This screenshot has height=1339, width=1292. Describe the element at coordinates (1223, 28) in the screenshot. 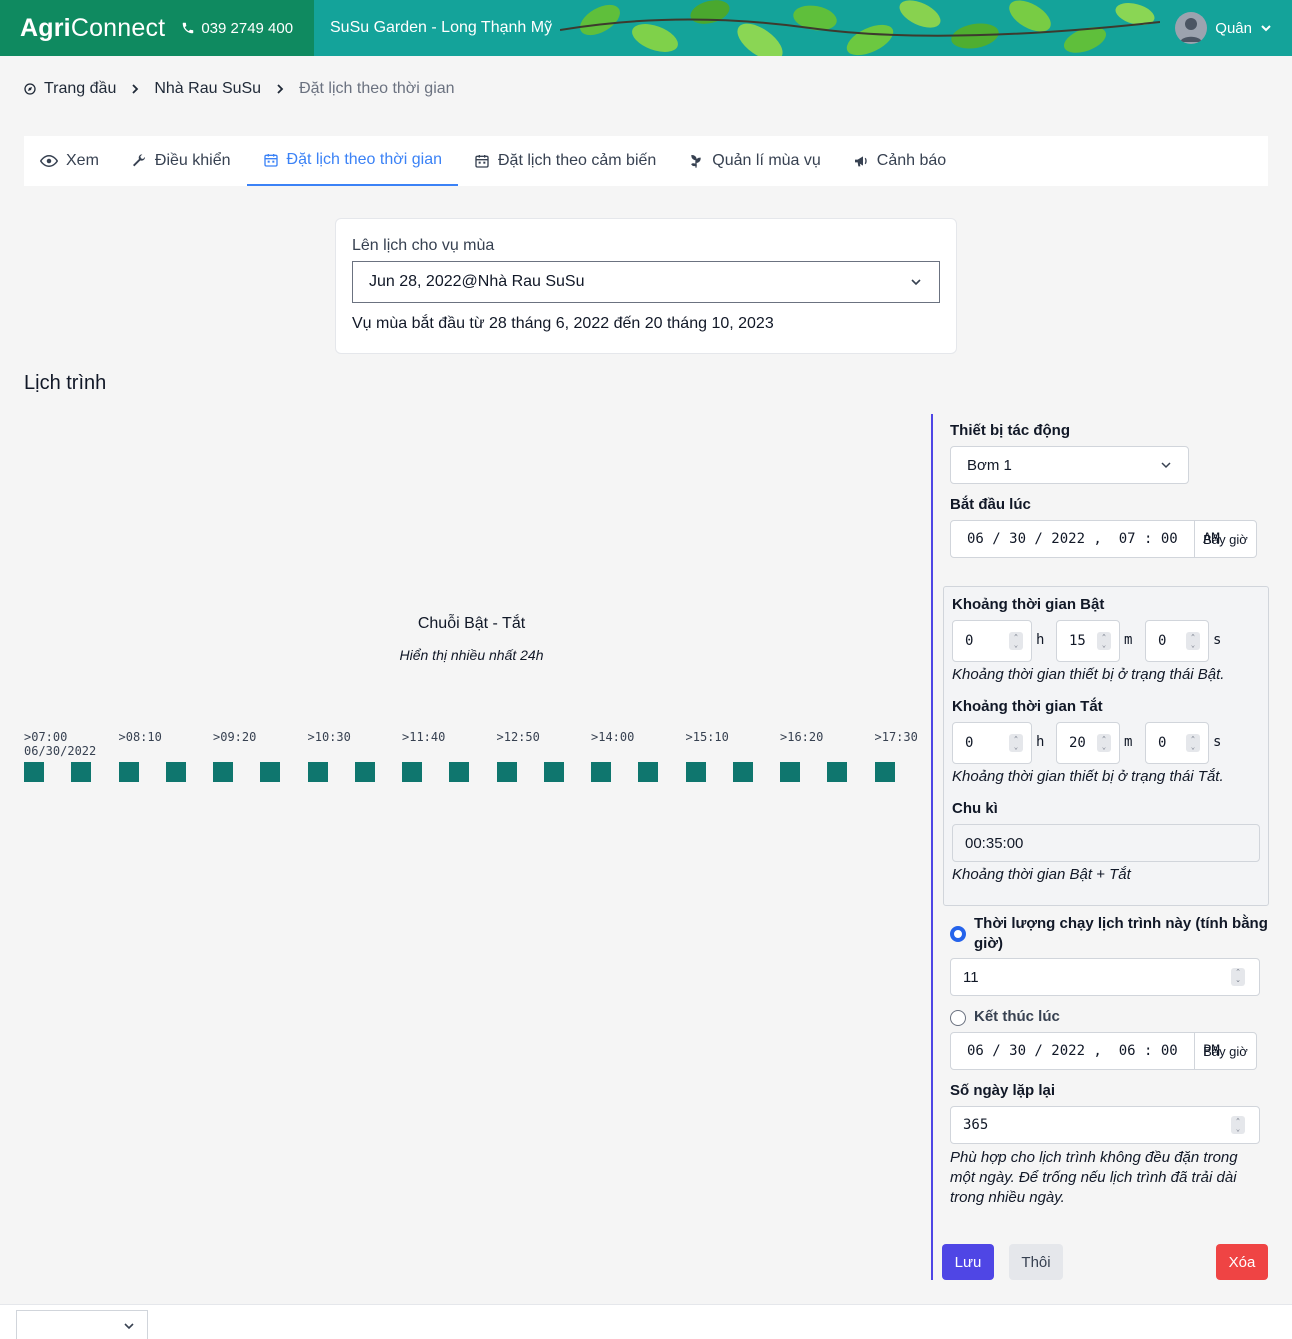

I see `user-menu: Quân` at that location.